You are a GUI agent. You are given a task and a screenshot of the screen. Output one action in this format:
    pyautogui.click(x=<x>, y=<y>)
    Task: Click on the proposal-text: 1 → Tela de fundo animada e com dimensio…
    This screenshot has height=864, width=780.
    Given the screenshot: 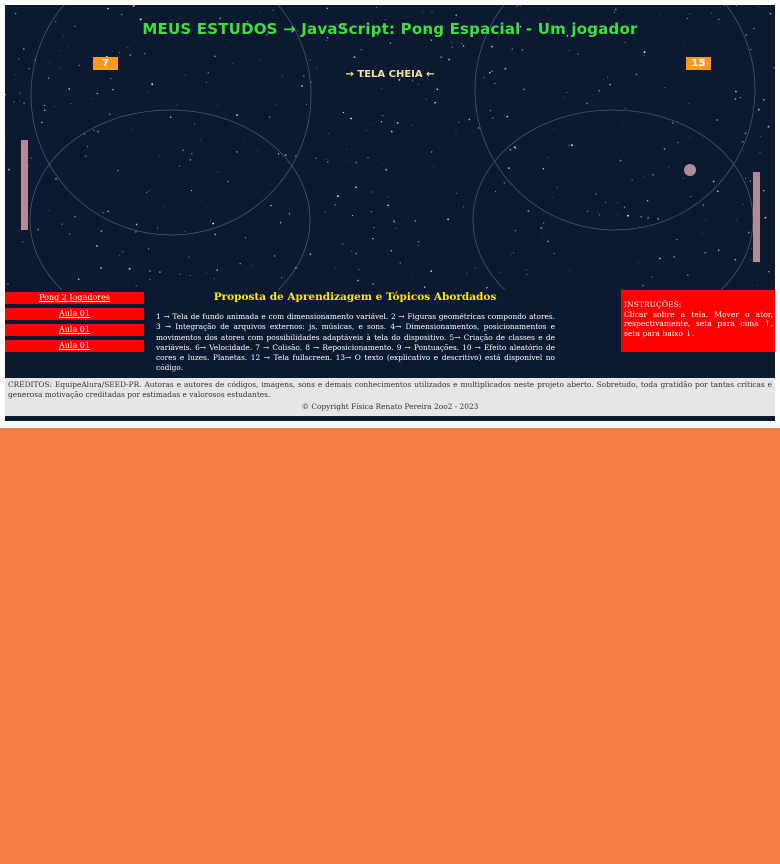 What is the action you would take?
    pyautogui.click(x=355, y=342)
    